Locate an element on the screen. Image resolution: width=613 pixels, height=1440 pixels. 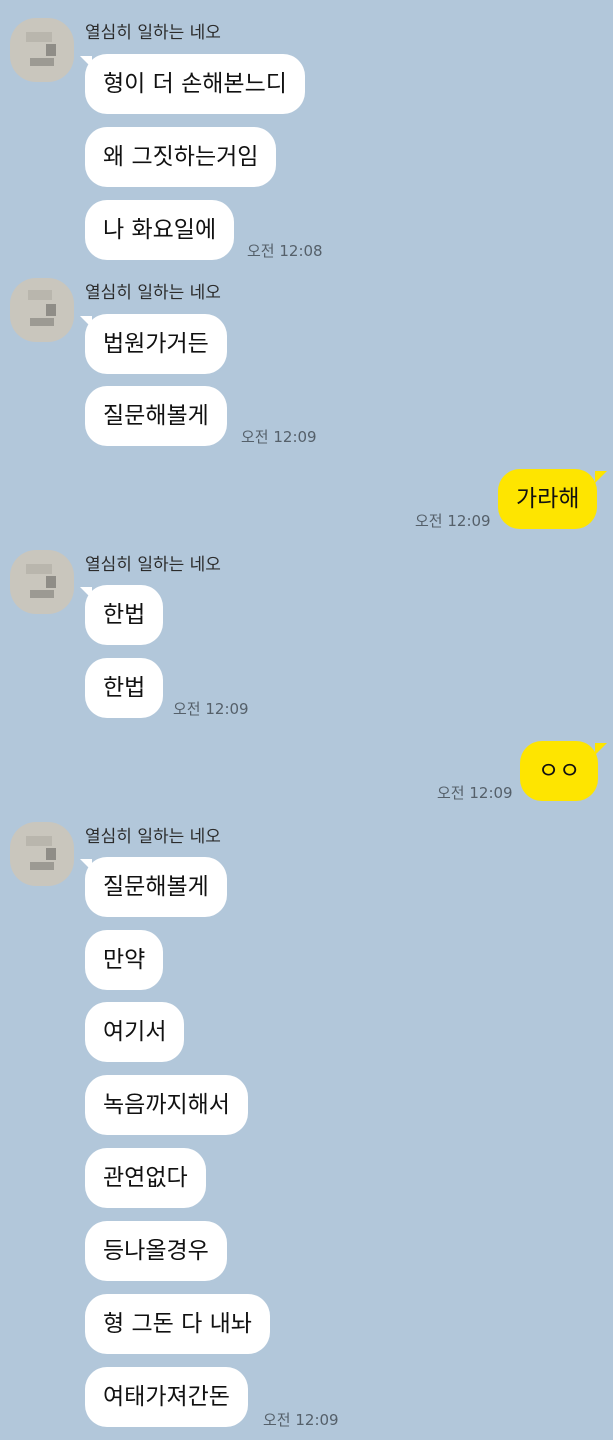
message-bubble: 관연없다 is located at coordinates (145, 1178).